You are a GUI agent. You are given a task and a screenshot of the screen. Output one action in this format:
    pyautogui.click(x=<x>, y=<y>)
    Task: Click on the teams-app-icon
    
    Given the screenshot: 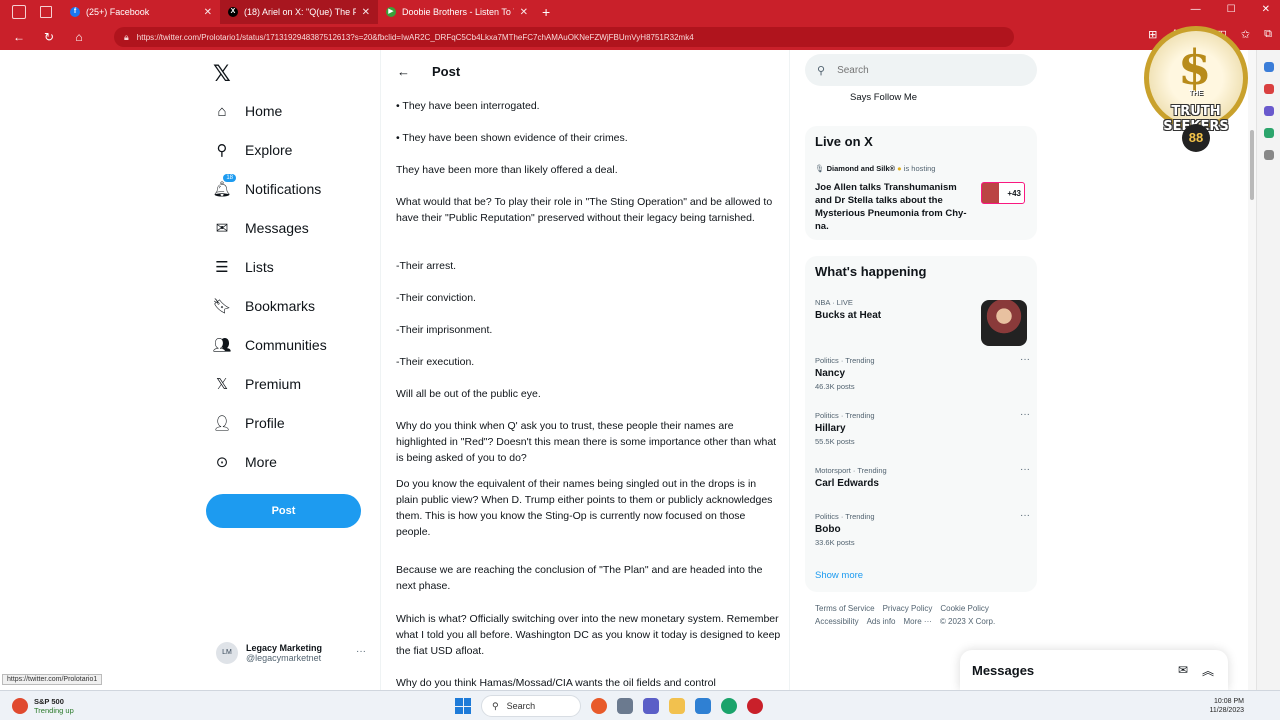 What is the action you would take?
    pyautogui.click(x=651, y=706)
    